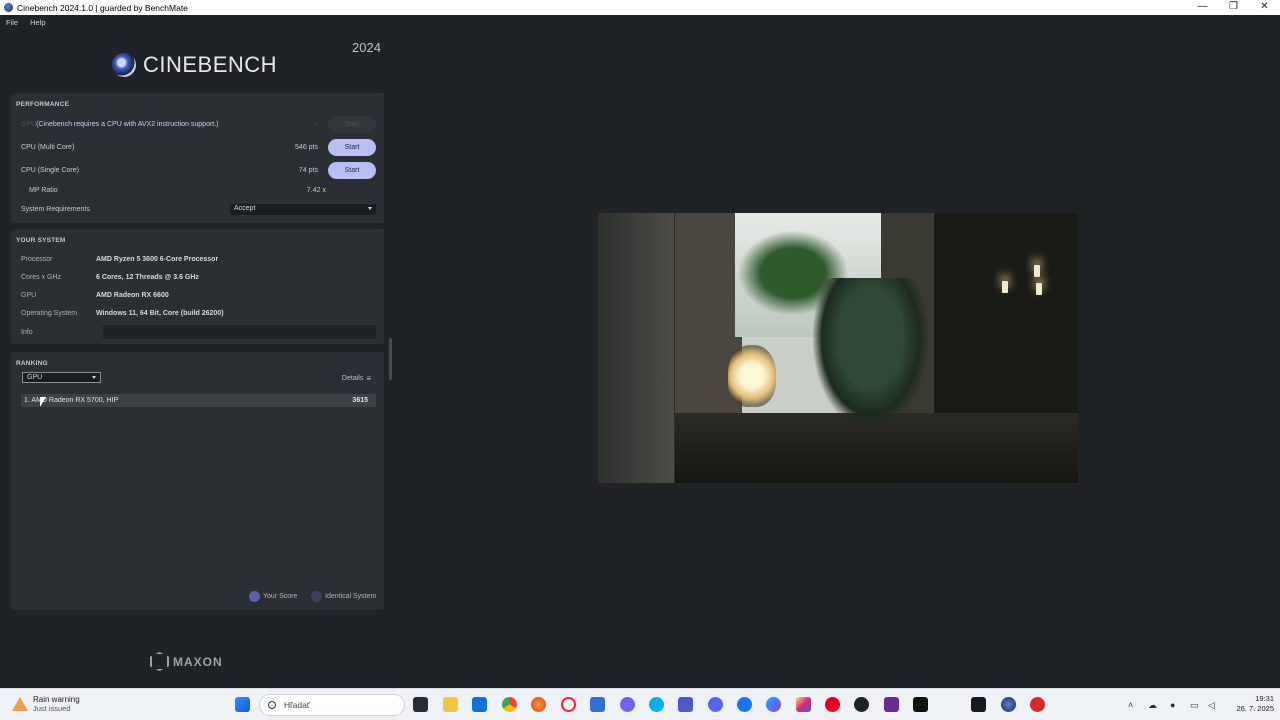 The width and height of the screenshot is (1280, 720). Describe the element at coordinates (316, 596) in the screenshot. I see `identical-system-dot-icon` at that location.